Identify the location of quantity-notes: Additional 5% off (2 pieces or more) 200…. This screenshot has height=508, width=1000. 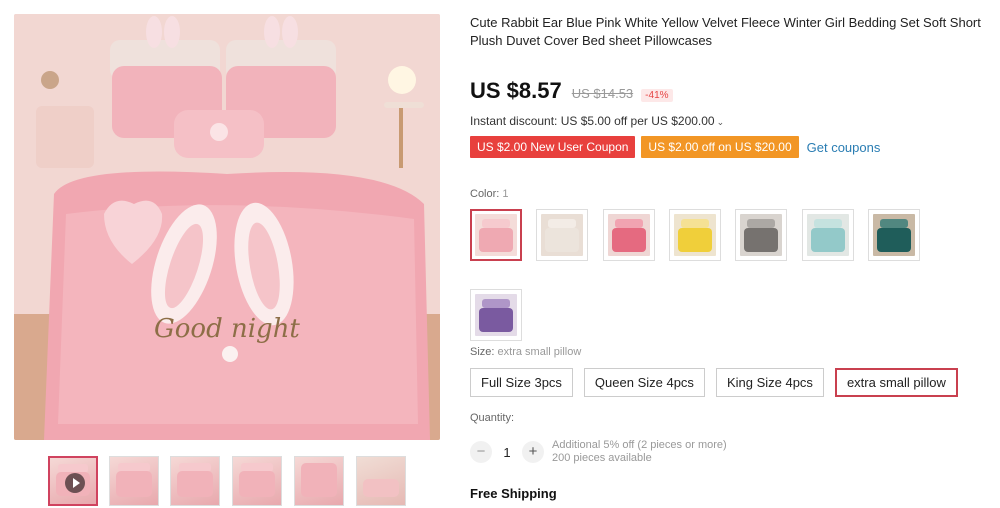
(639, 452).